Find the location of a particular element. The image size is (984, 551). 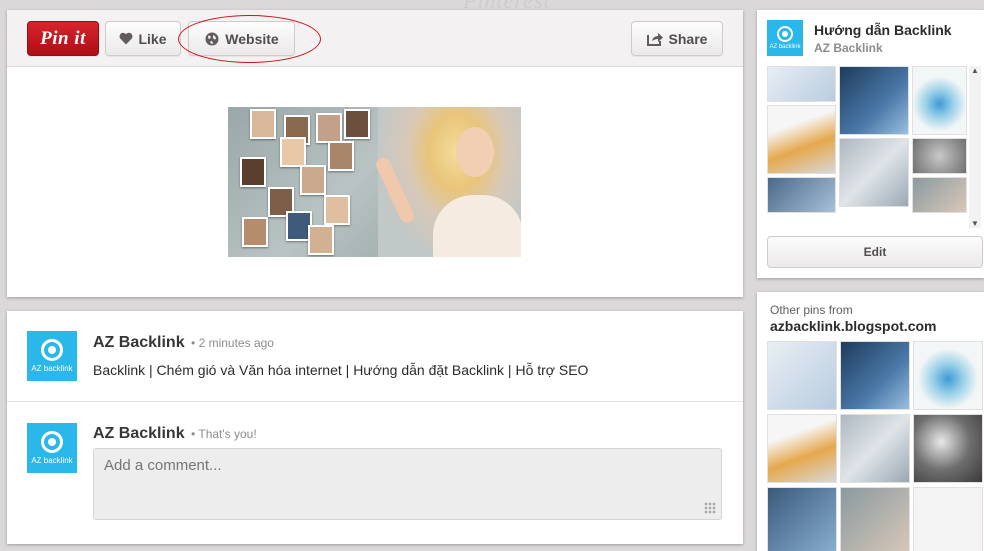

share-button: Share is located at coordinates (677, 38).